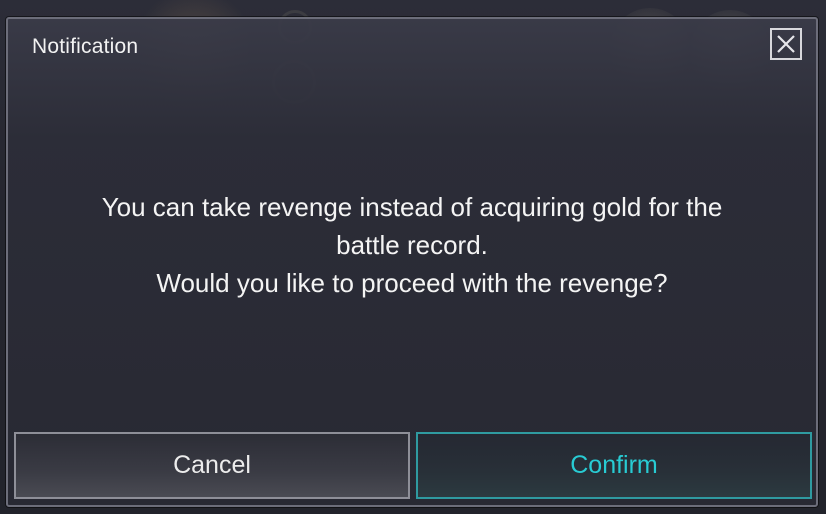 Image resolution: width=826 pixels, height=514 pixels. What do you see at coordinates (85, 46) in the screenshot?
I see `dialog-title: Notification` at bounding box center [85, 46].